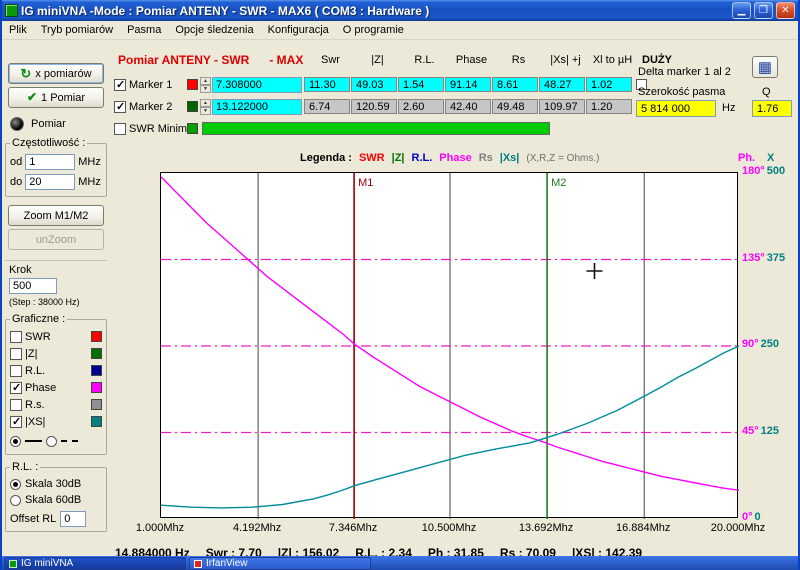  Describe the element at coordinates (764, 171) in the screenshot. I see `right-axis-label: 180° 500` at that location.